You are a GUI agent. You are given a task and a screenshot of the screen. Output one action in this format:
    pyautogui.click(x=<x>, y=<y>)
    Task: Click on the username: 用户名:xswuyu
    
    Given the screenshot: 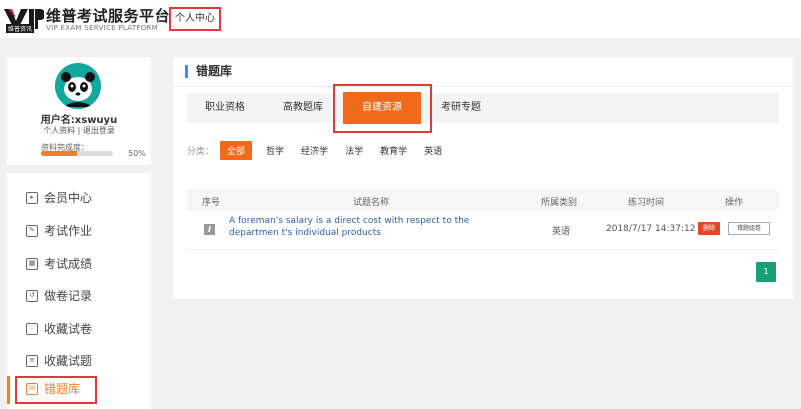 What is the action you would take?
    pyautogui.click(x=79, y=120)
    